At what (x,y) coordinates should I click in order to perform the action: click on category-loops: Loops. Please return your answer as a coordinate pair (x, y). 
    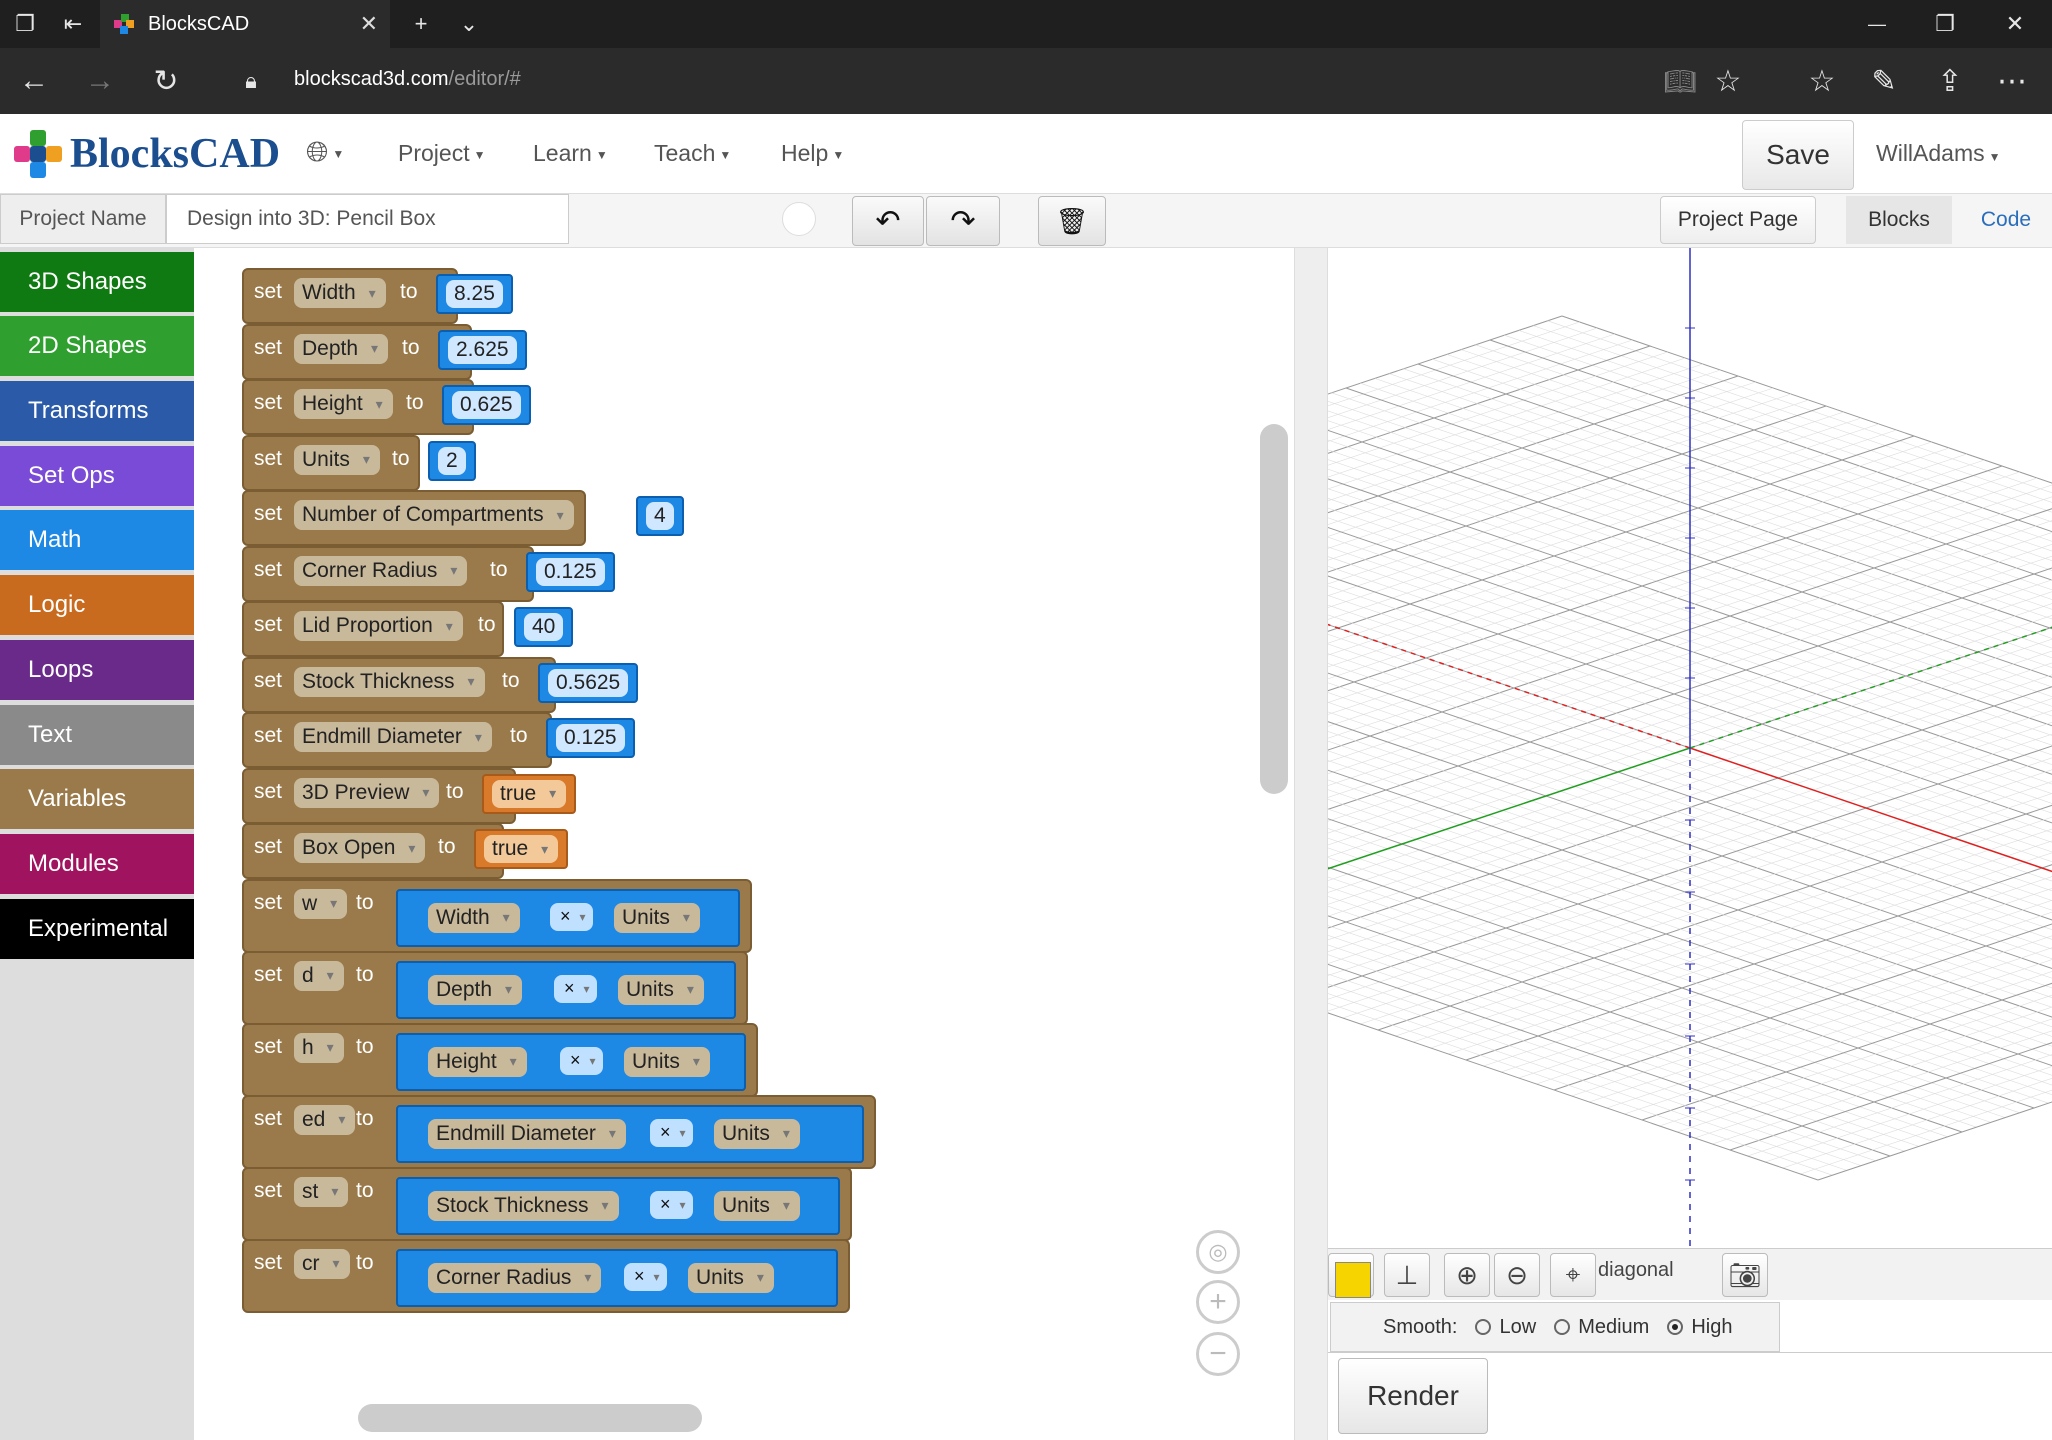
    Looking at the image, I should click on (97, 670).